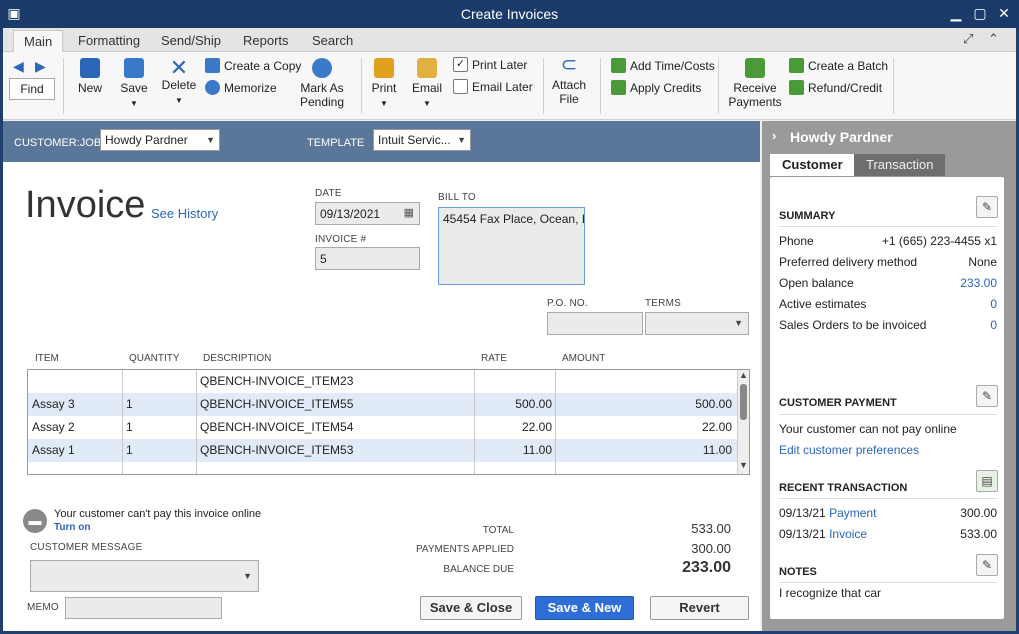 The width and height of the screenshot is (1019, 634). What do you see at coordinates (179, 82) in the screenshot?
I see `delete-button: ✕ Delete ▼` at bounding box center [179, 82].